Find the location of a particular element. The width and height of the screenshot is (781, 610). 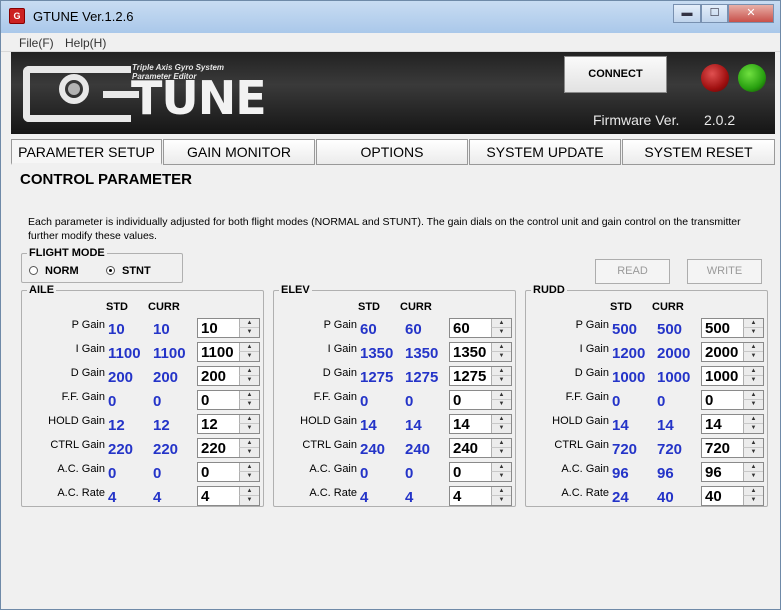

param-spin-input: 2000 ▲ ▼ is located at coordinates (732, 352).